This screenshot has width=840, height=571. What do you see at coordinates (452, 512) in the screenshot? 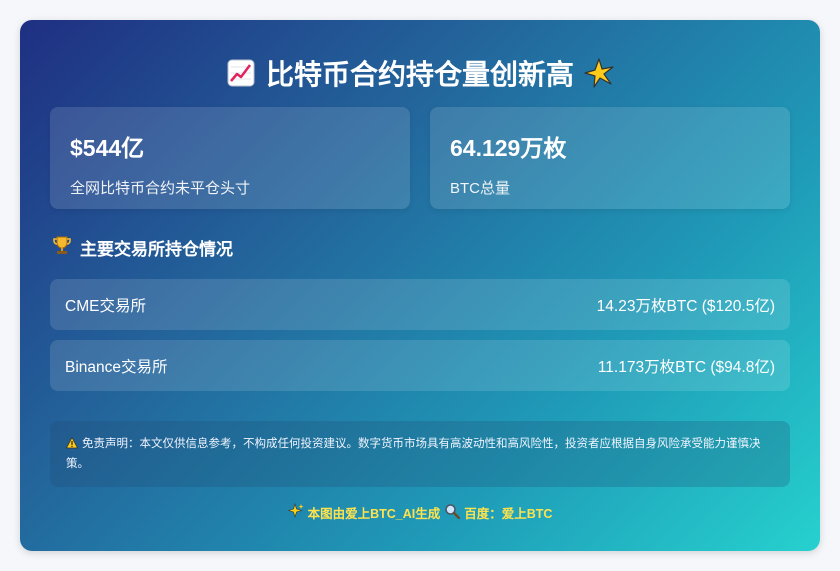
I see `magnifier-icon` at bounding box center [452, 512].